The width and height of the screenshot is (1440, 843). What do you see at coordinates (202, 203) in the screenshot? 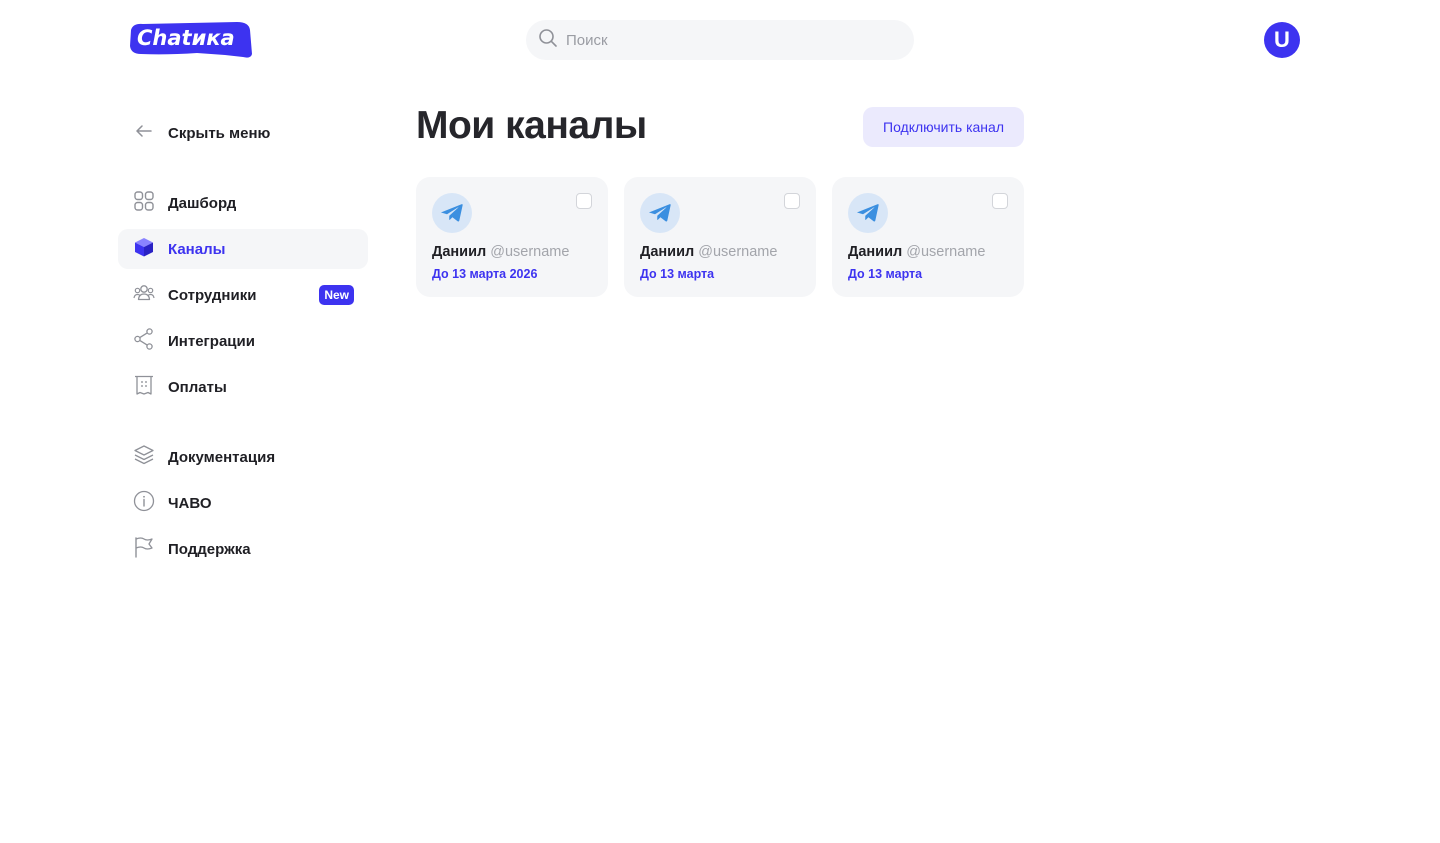
I see `sidebar-item-label: Дашборд` at bounding box center [202, 203].